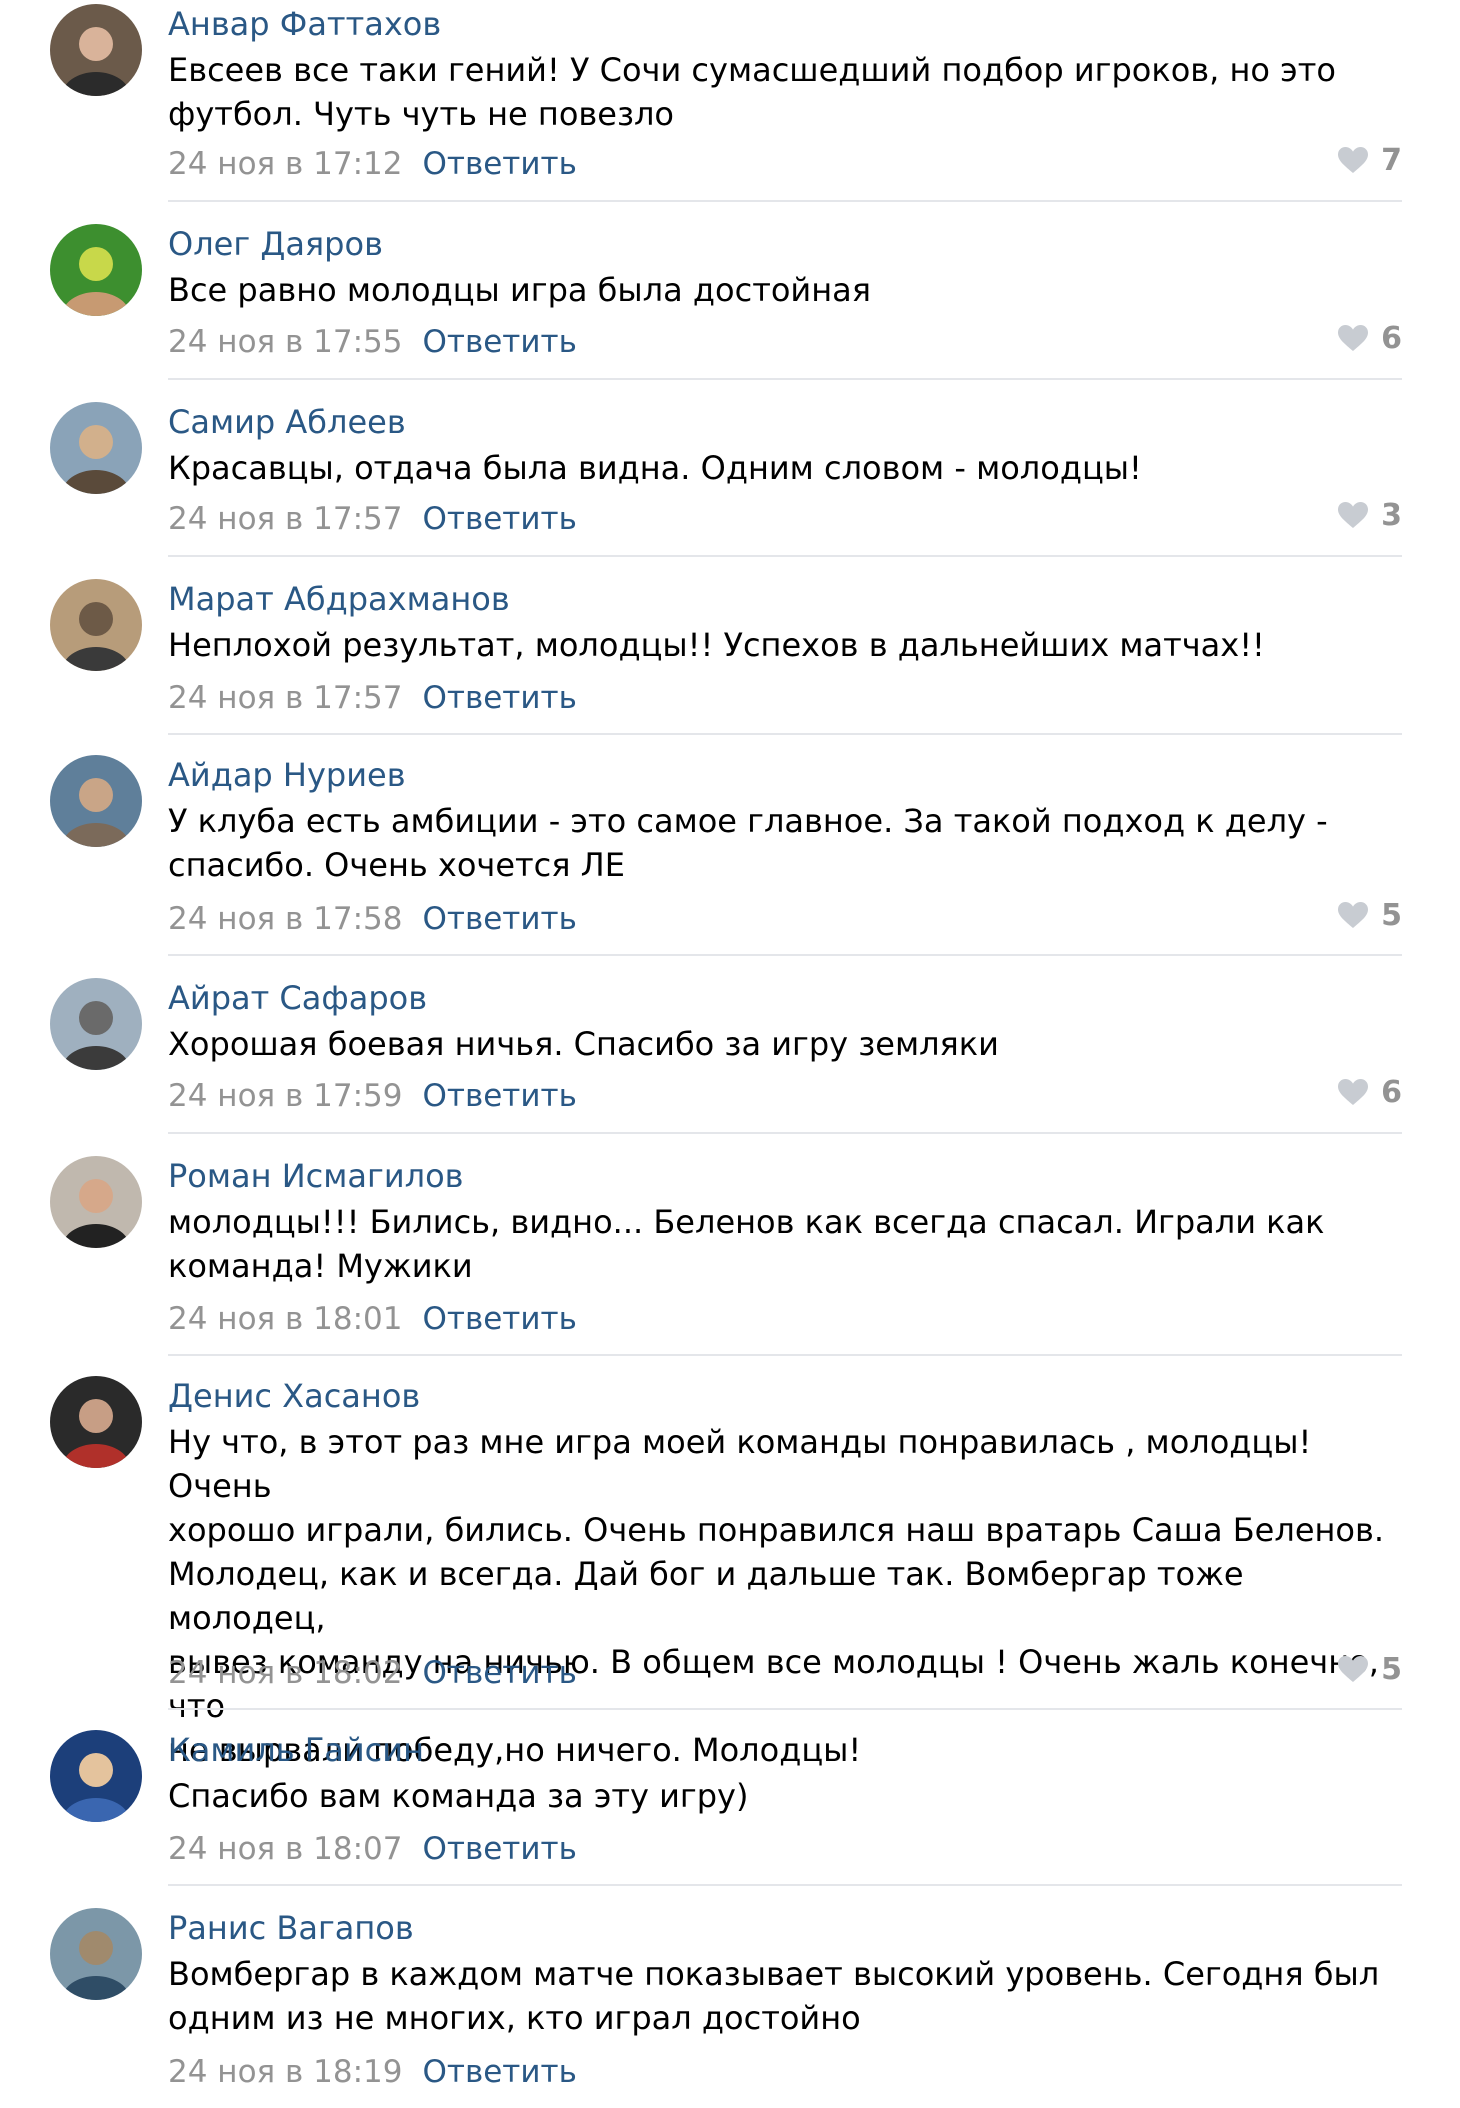  Describe the element at coordinates (285, 164) in the screenshot. I see `comment-date: 24 ноя в 17:12` at that location.